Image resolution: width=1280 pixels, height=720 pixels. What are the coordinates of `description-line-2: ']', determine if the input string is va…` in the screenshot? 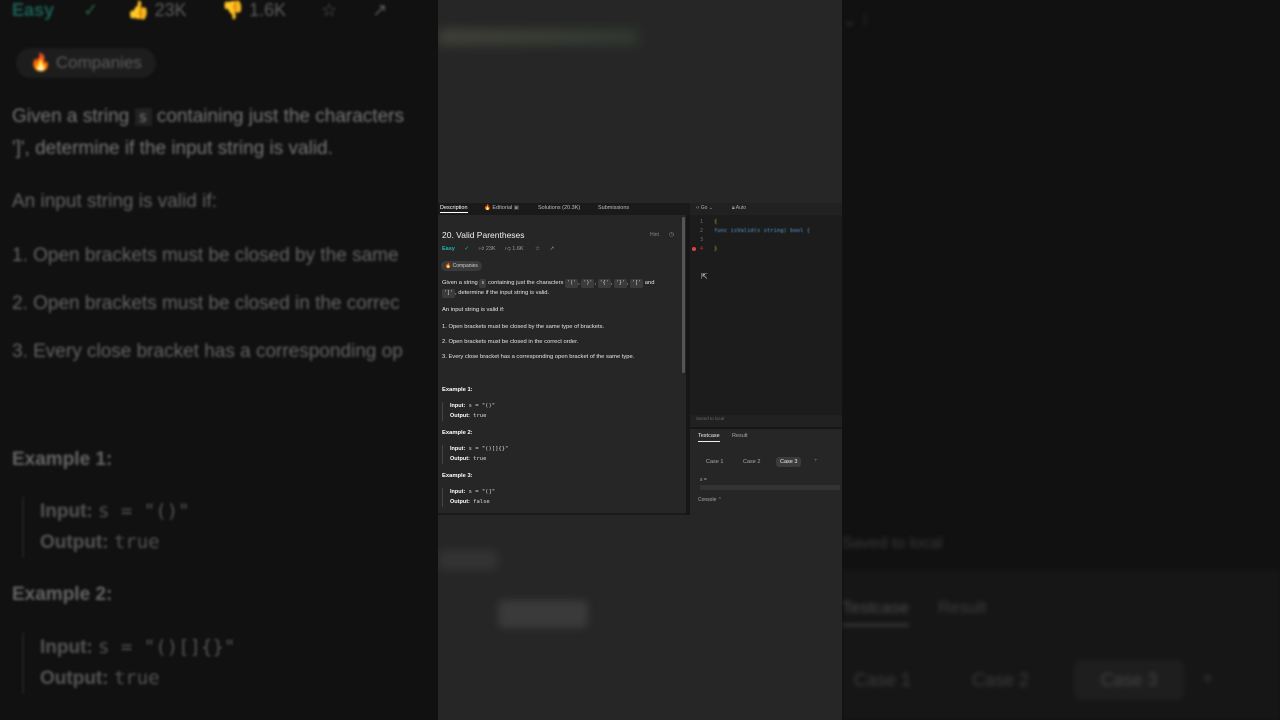 It's located at (495, 293).